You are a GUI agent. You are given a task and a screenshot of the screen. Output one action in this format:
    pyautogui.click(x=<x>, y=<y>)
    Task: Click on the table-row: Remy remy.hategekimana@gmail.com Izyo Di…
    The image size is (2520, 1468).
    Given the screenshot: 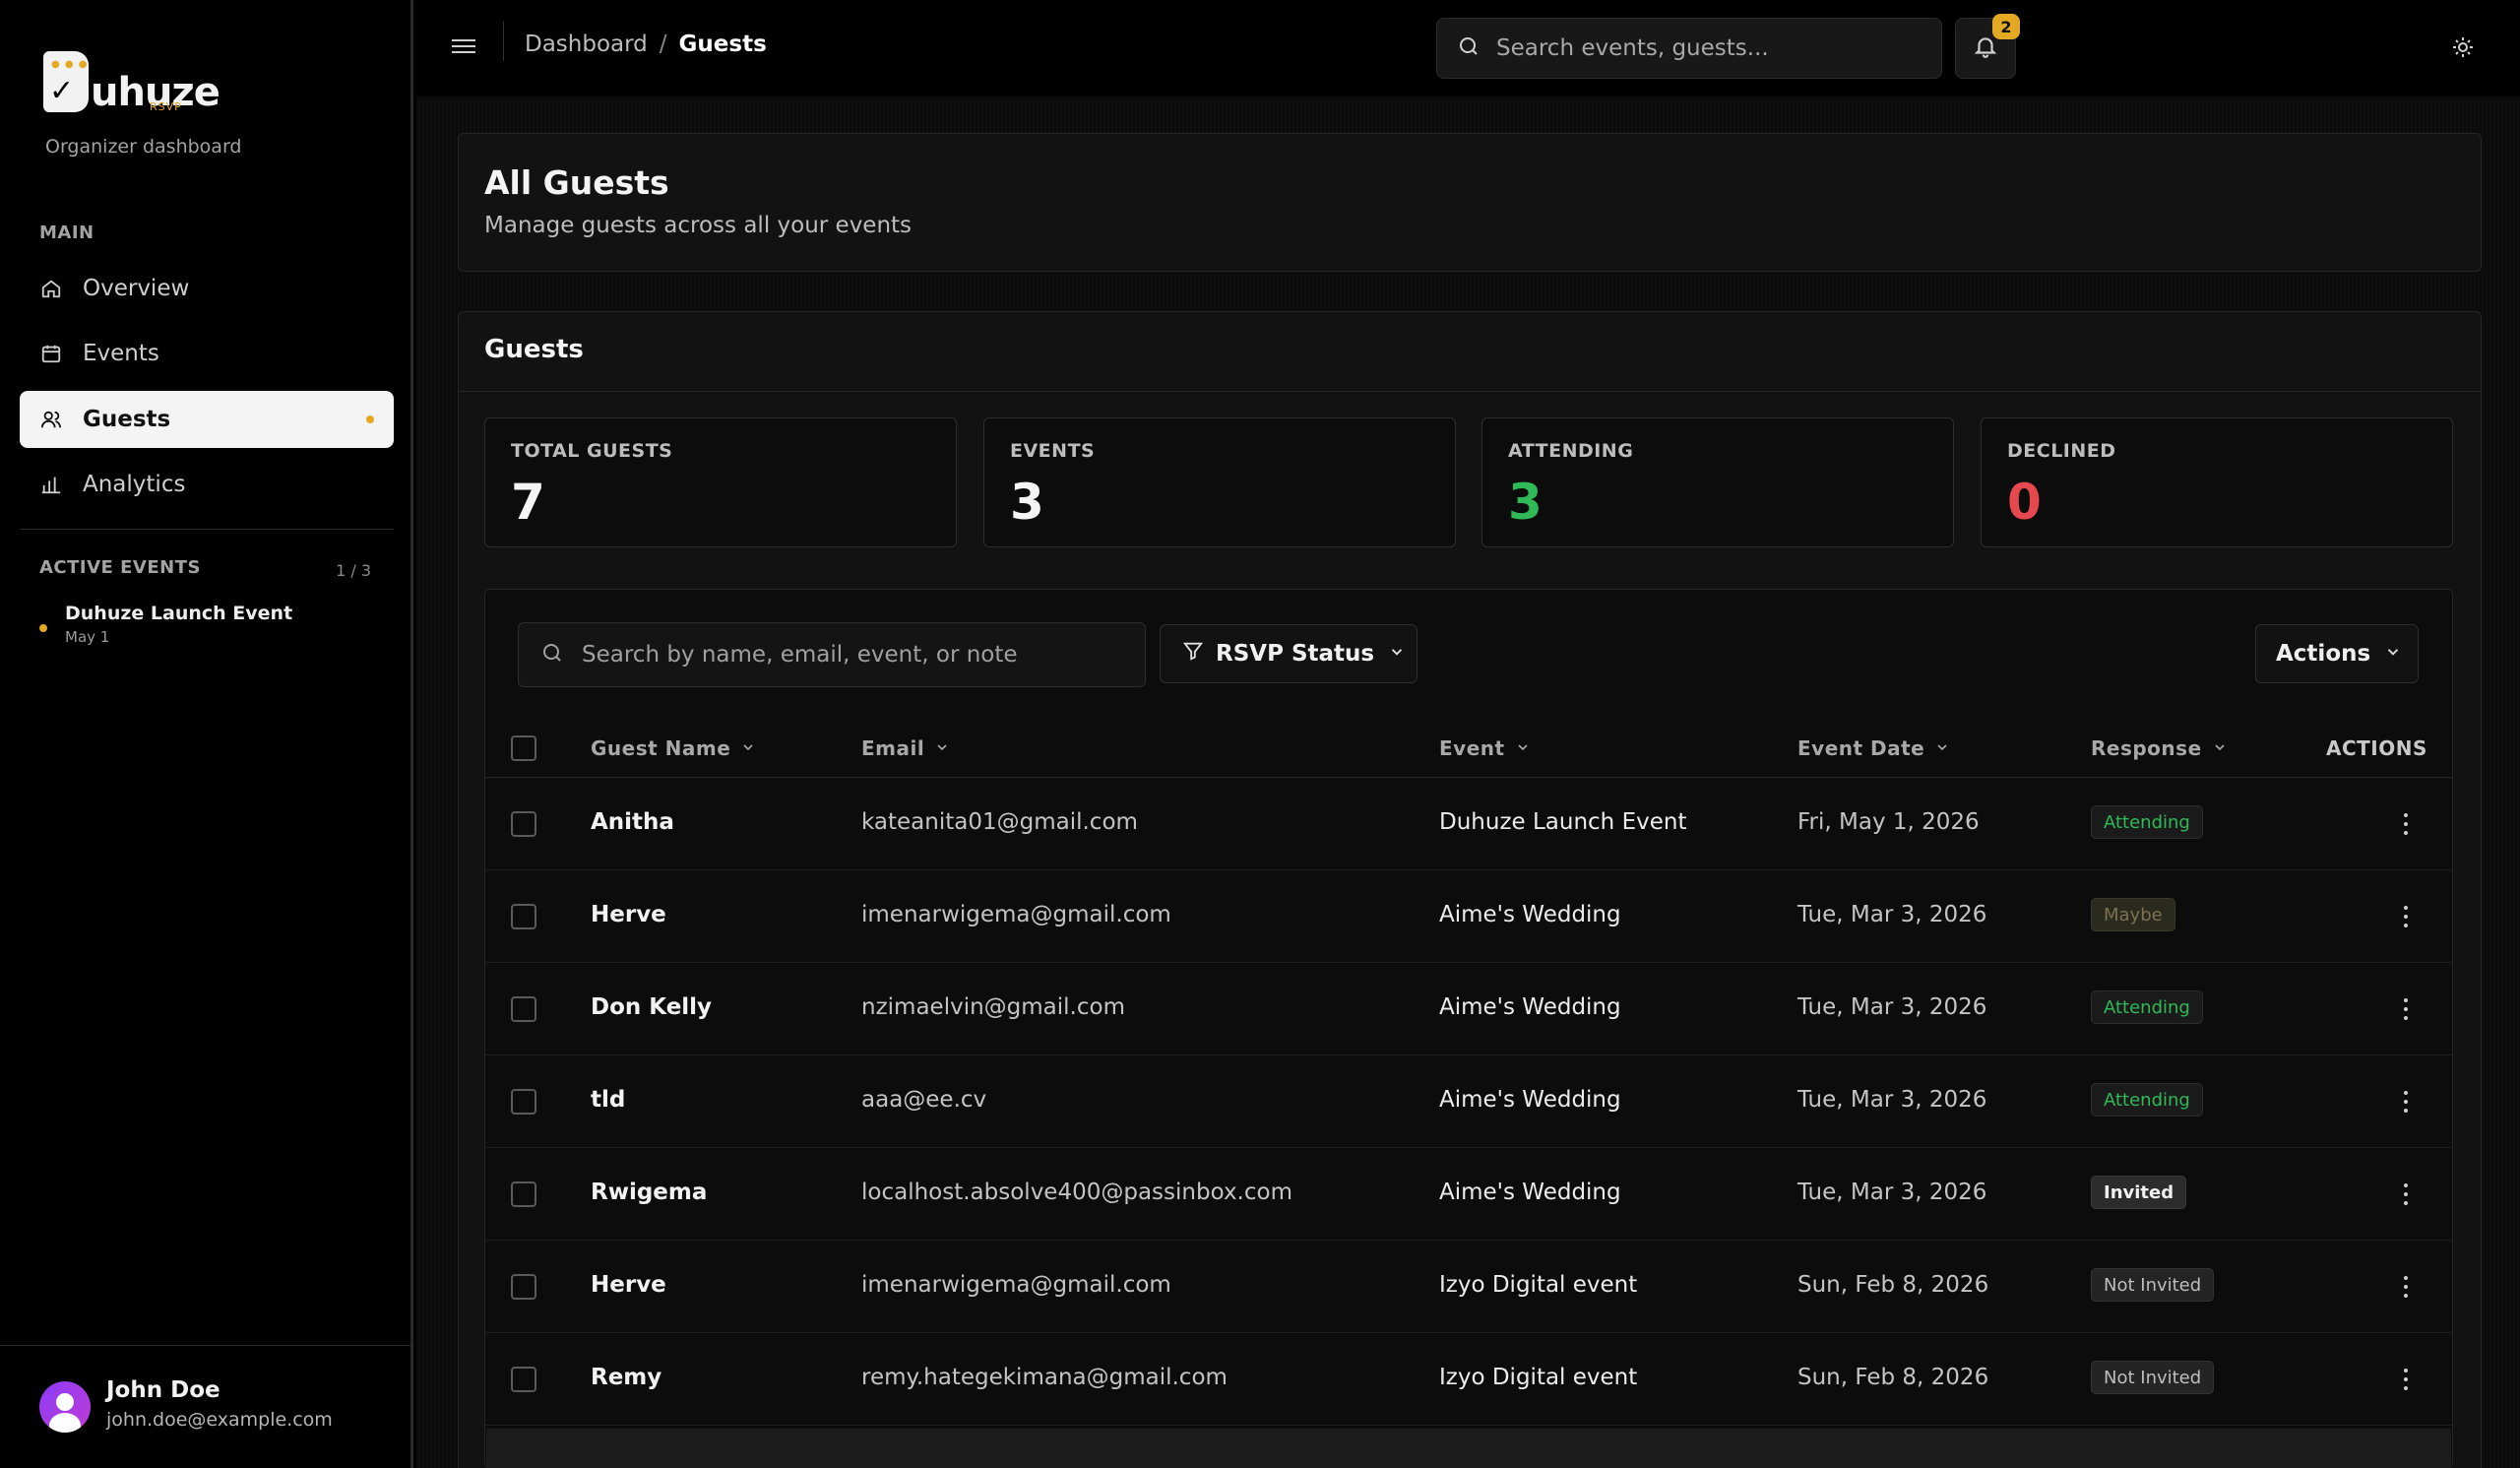 What is the action you would take?
    pyautogui.click(x=1468, y=1380)
    